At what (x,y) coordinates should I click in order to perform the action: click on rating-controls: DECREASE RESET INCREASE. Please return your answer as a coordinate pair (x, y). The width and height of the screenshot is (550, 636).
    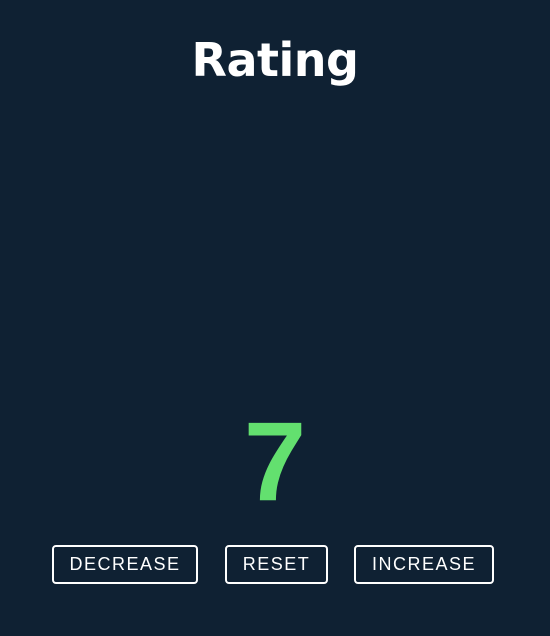
    Looking at the image, I should click on (275, 564).